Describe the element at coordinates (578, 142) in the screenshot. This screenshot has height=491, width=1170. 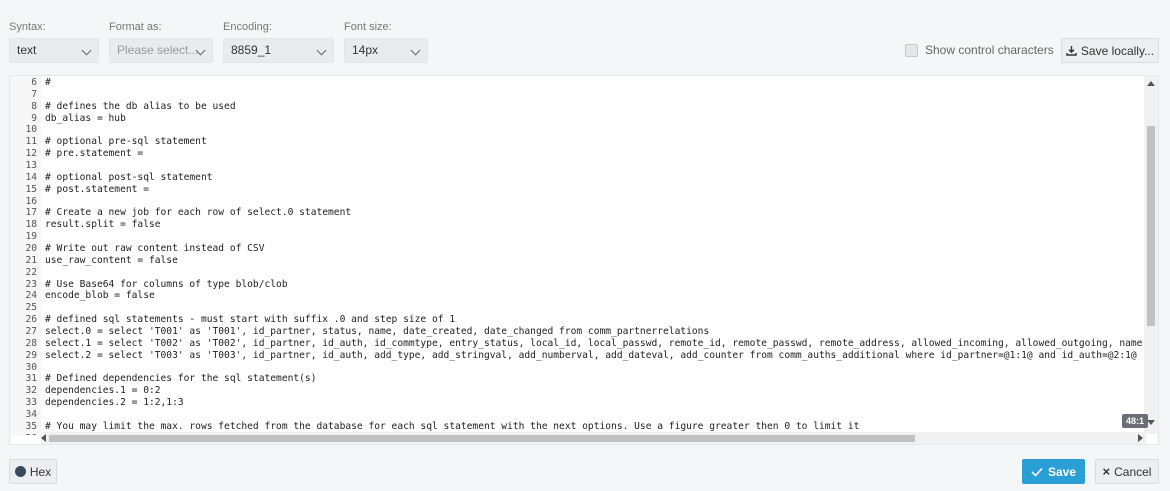
I see `code-line: 11 # optional pre-sql statement` at that location.